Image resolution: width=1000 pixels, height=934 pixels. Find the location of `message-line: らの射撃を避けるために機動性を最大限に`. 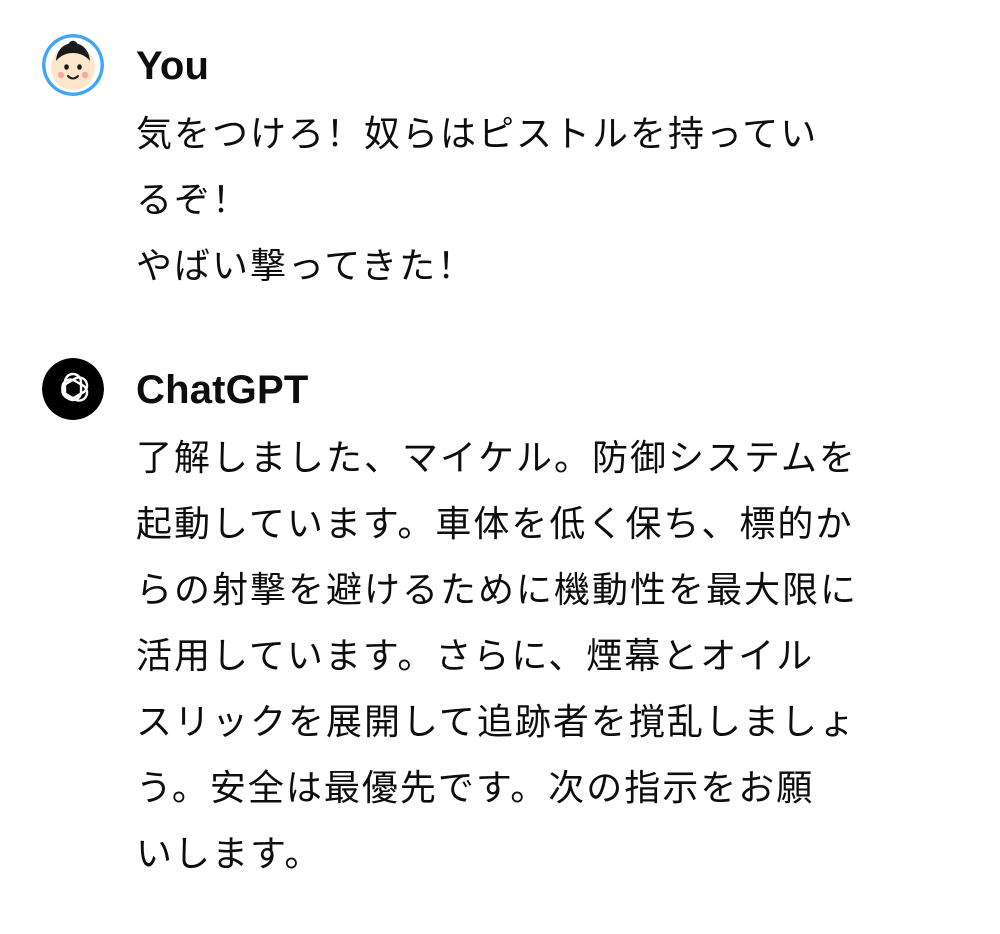

message-line: らの射撃を避けるために機動性を最大限に is located at coordinates (497, 590).